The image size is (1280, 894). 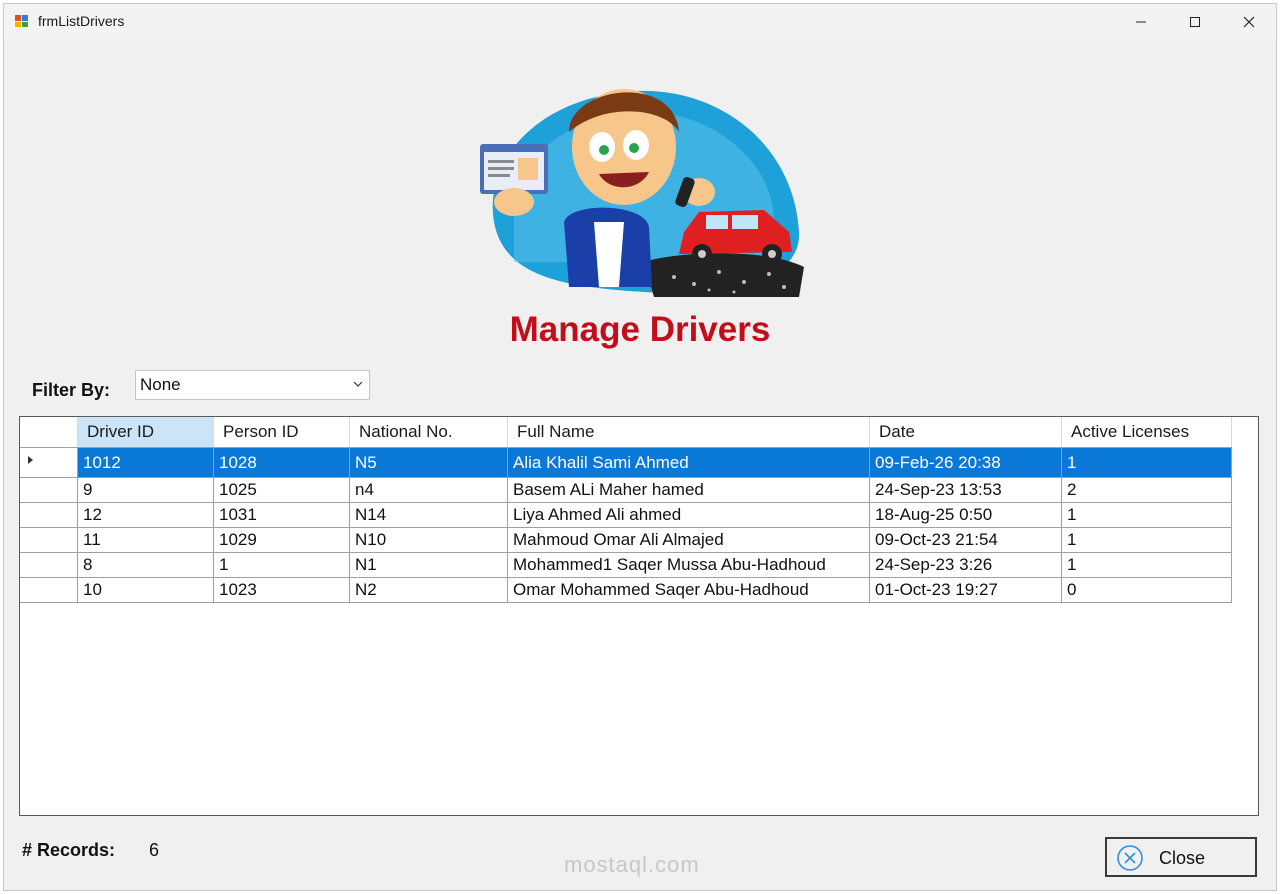 What do you see at coordinates (642, 193) in the screenshot?
I see `driver-illustration` at bounding box center [642, 193].